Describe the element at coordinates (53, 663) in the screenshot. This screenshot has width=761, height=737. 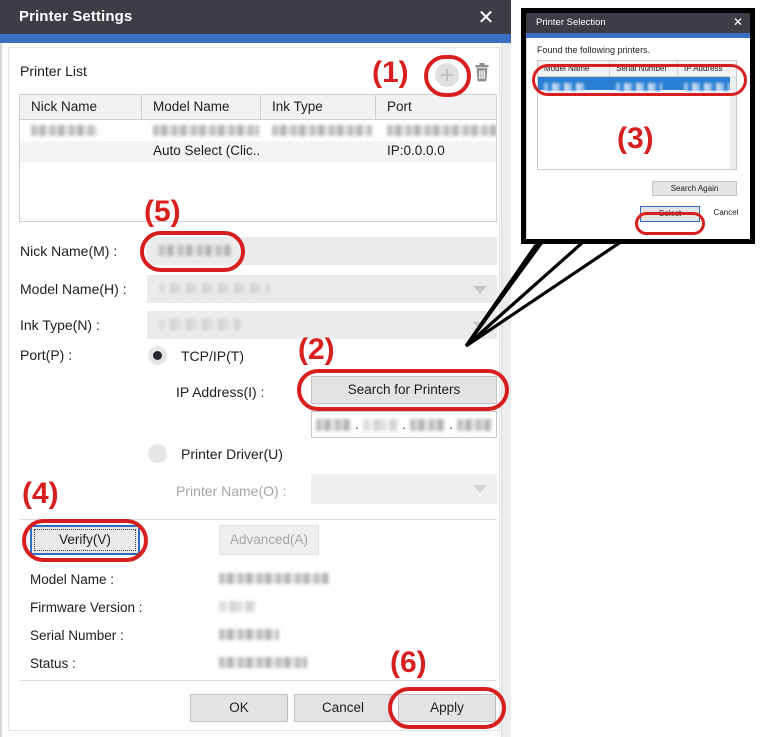
I see `info-status-label: Status :` at that location.